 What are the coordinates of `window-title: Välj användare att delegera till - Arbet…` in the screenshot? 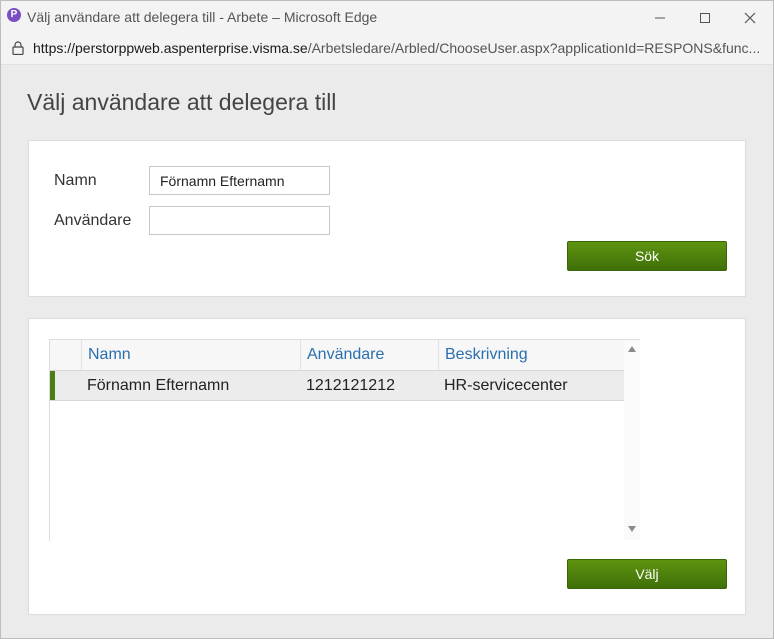 It's located at (202, 17).